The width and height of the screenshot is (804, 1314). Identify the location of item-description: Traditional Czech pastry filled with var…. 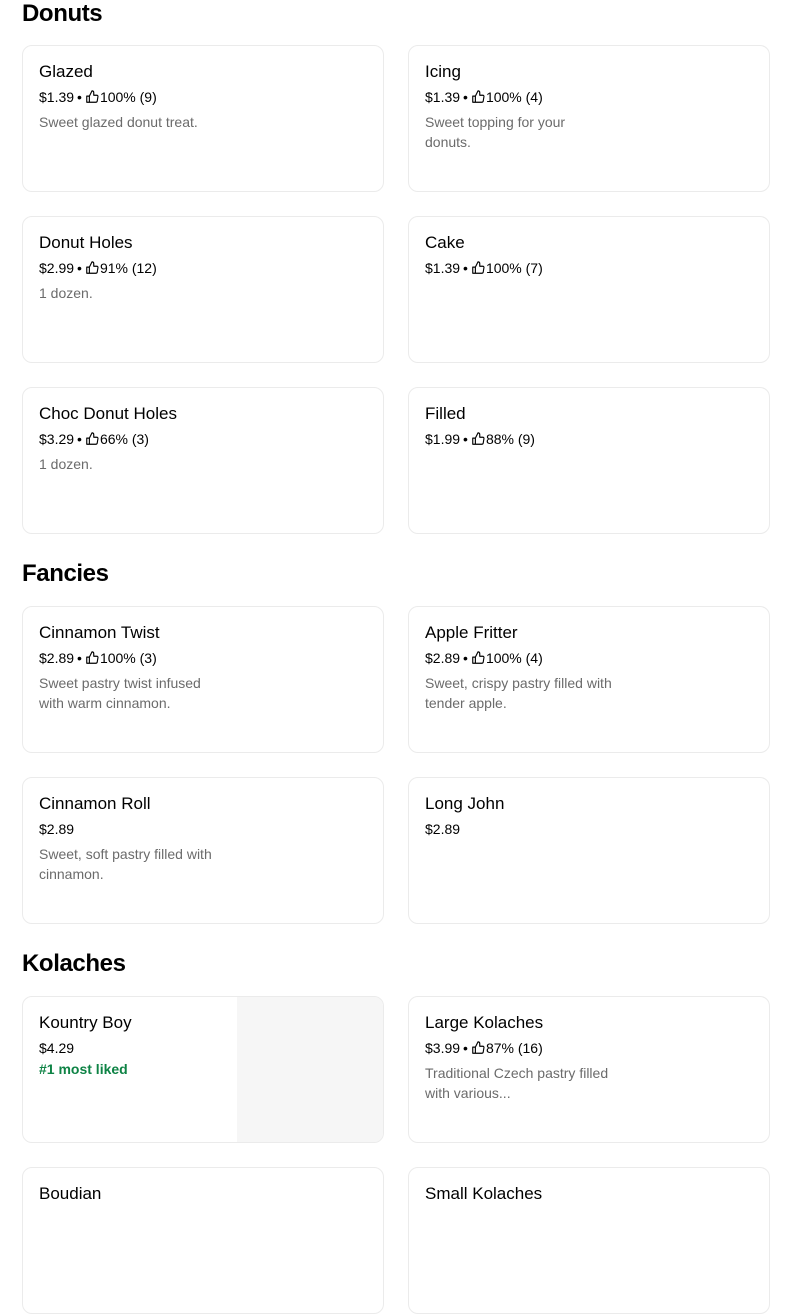
(517, 1083).